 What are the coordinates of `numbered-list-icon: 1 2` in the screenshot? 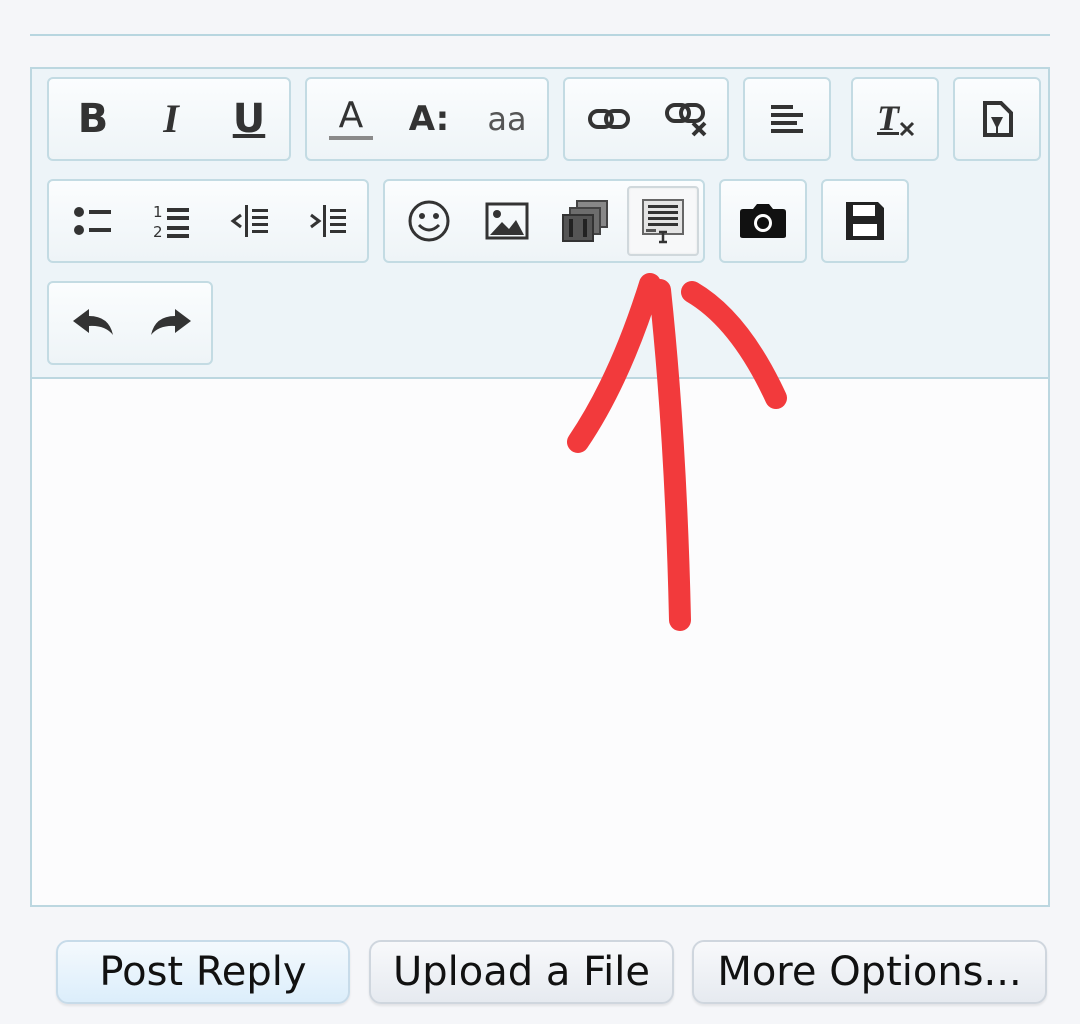 It's located at (171, 221).